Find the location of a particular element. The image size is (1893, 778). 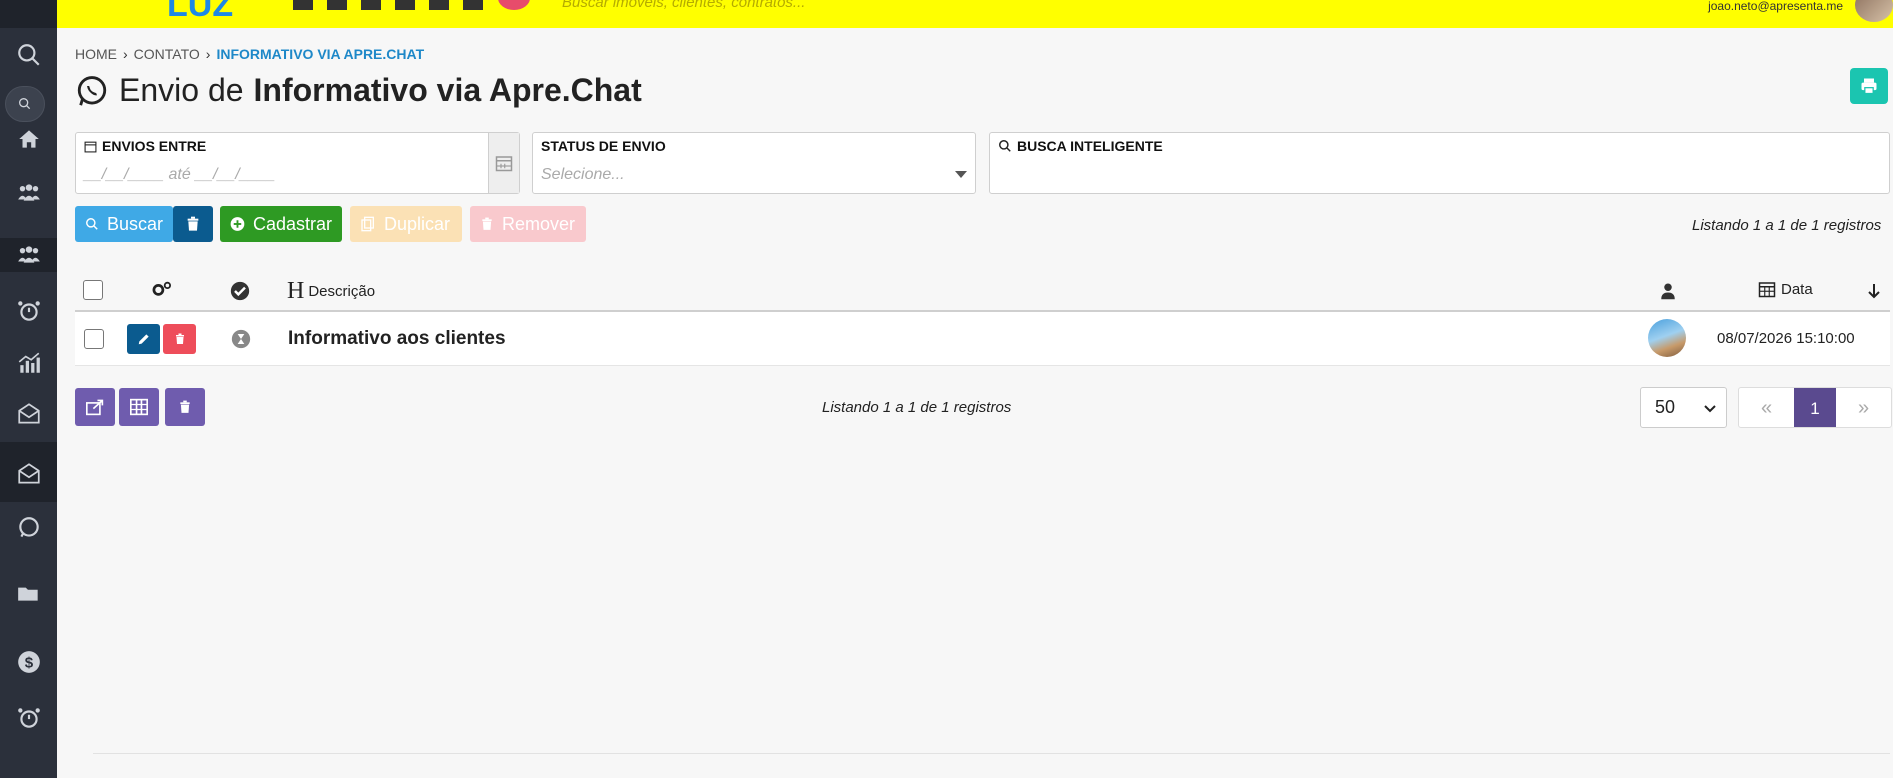

print-button is located at coordinates (1869, 86).